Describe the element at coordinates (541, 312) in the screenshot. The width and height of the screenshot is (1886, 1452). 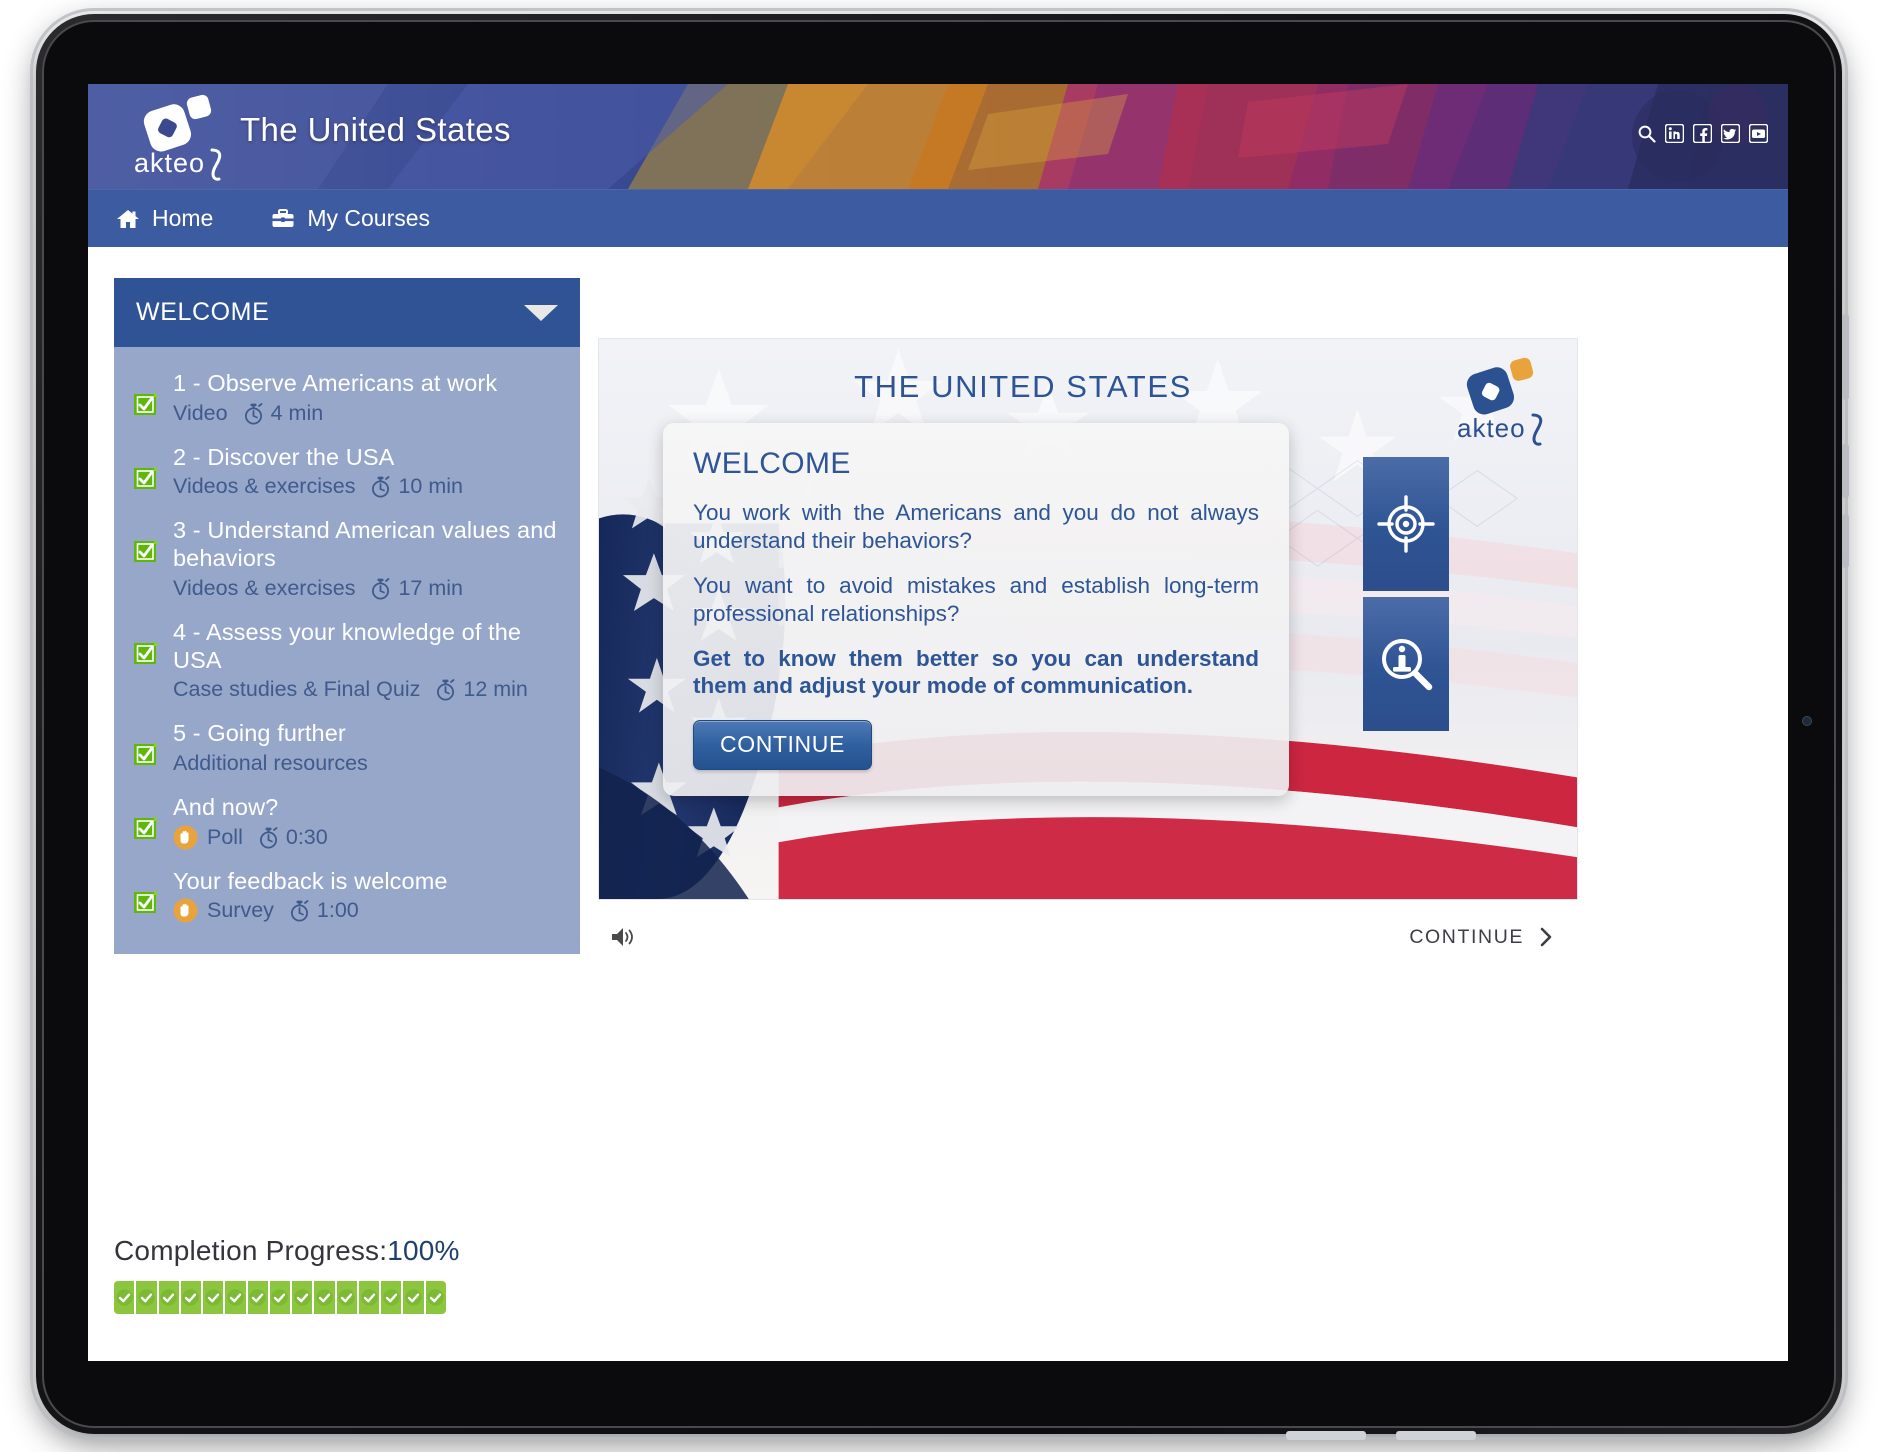
I see `chevron-down-icon` at that location.